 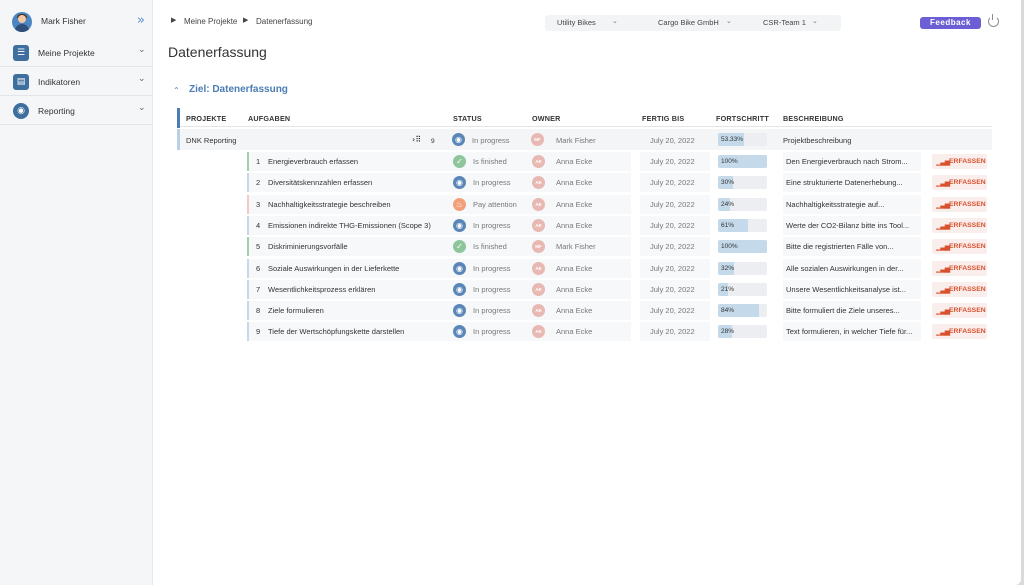 I want to click on sidebar-item-reporting: ◉ Reporting ⌄, so click(x=76, y=111).